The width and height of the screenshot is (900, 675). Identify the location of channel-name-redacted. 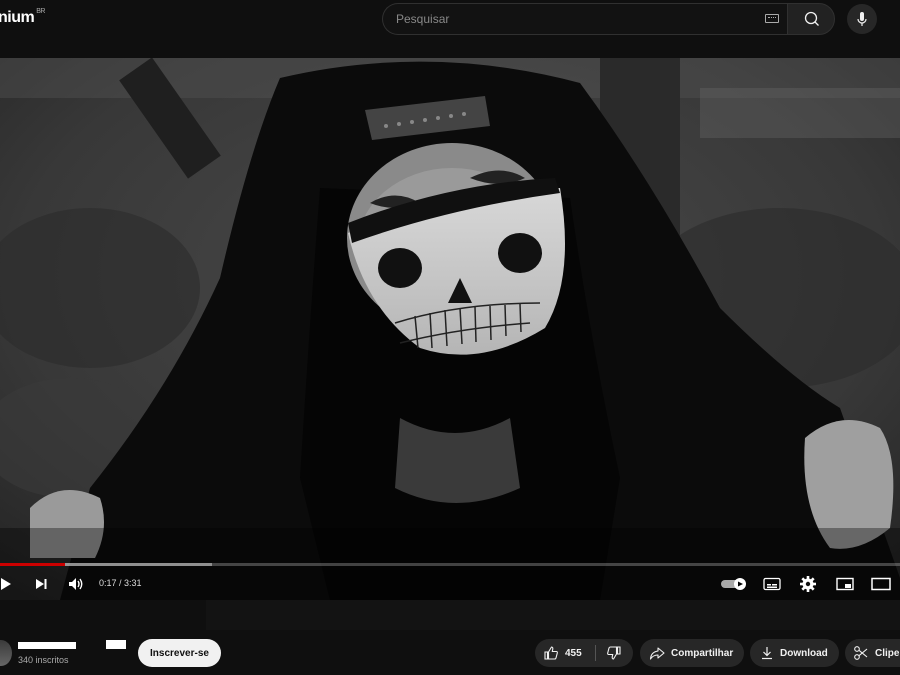
(73, 643).